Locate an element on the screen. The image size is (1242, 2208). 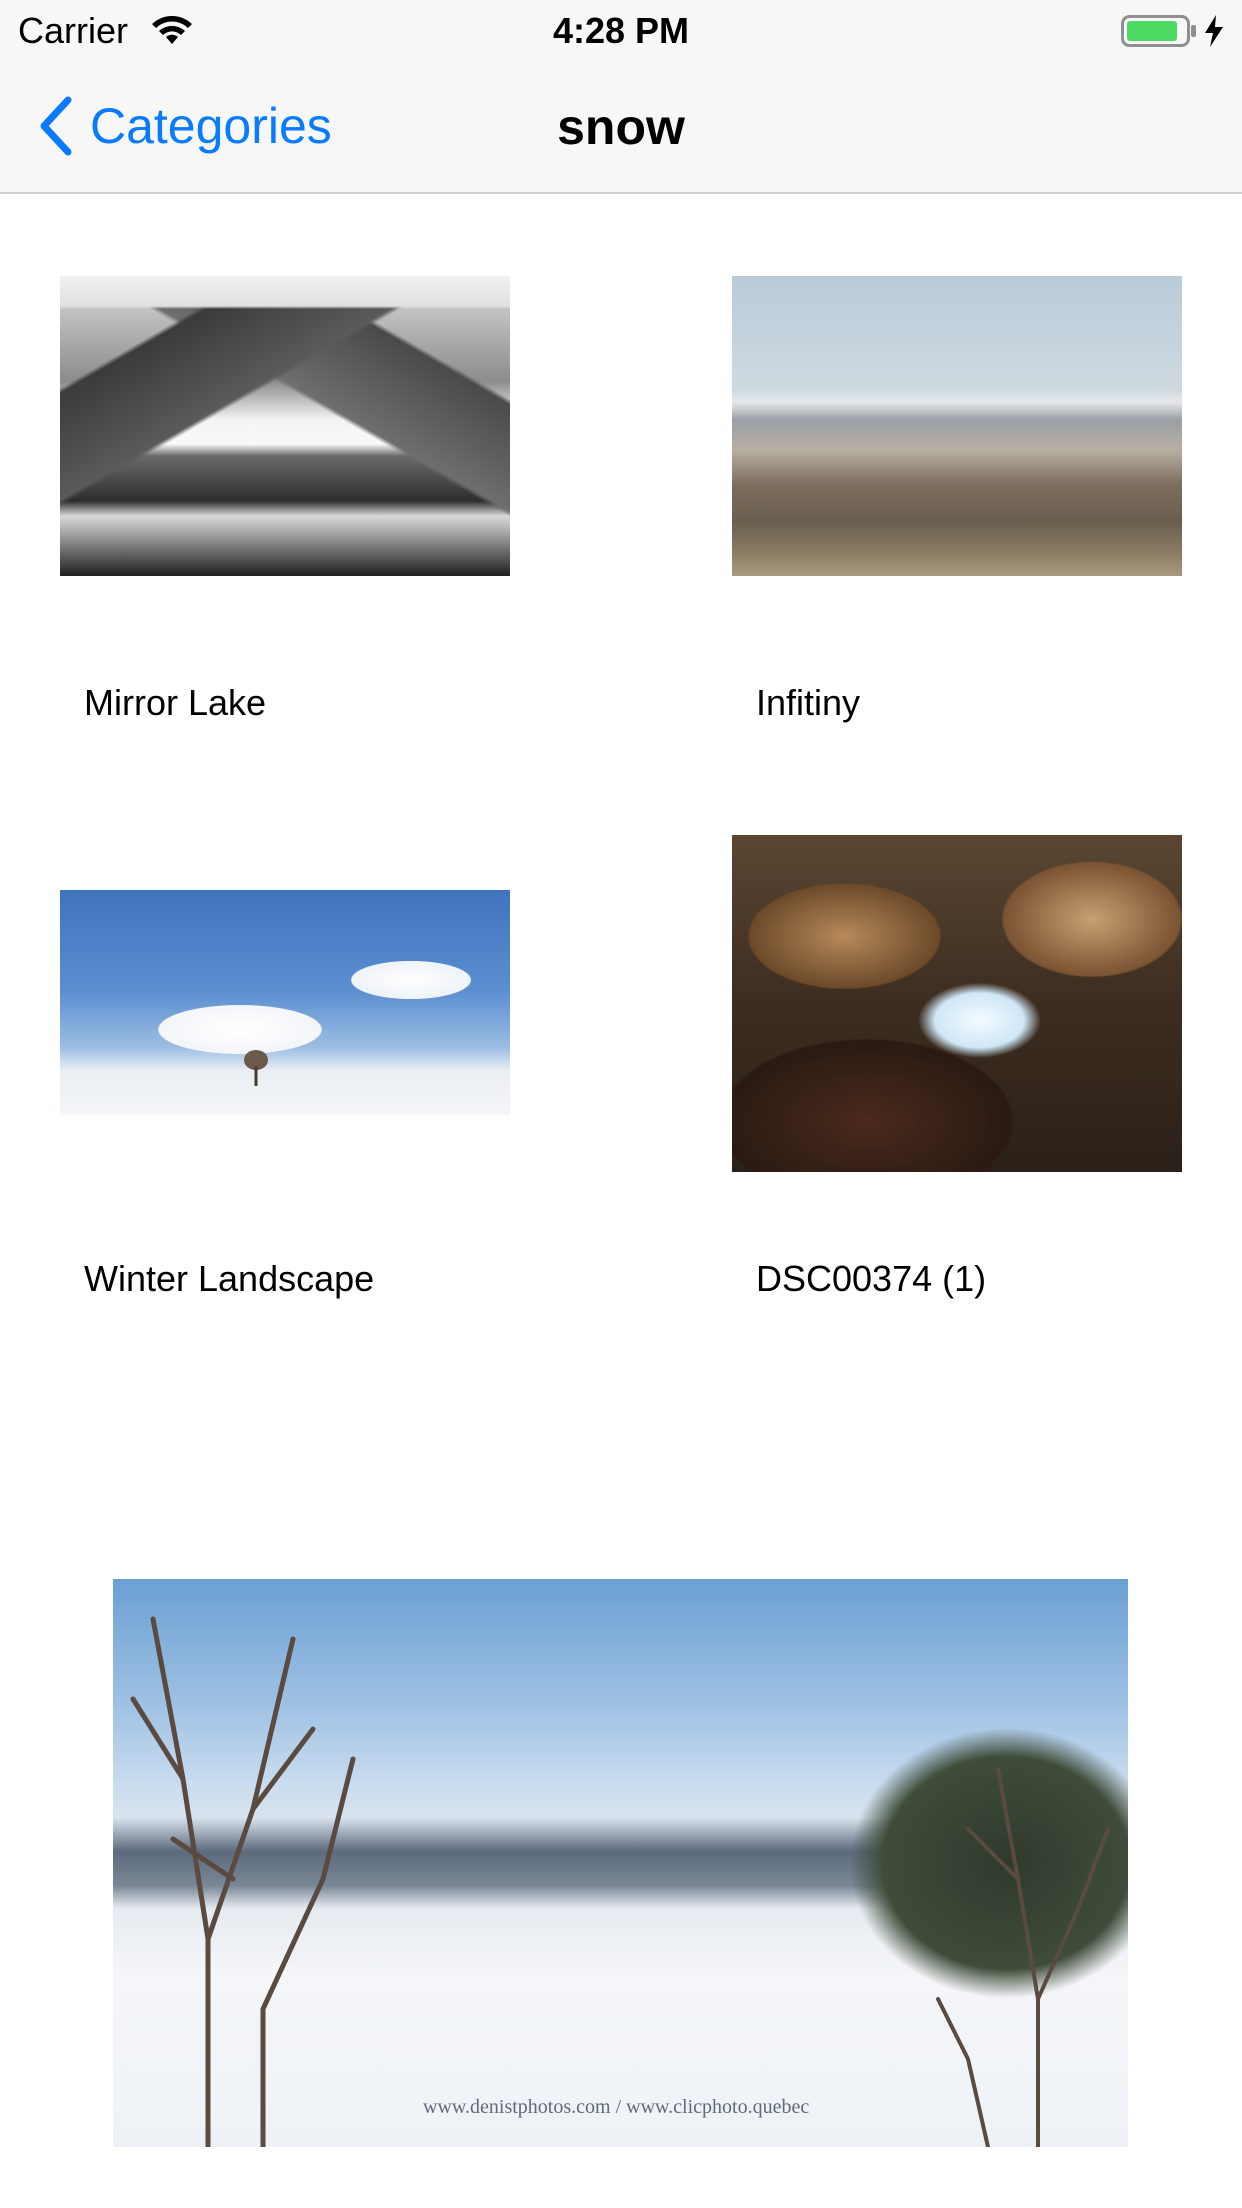
battery-icon is located at coordinates (1158, 31).